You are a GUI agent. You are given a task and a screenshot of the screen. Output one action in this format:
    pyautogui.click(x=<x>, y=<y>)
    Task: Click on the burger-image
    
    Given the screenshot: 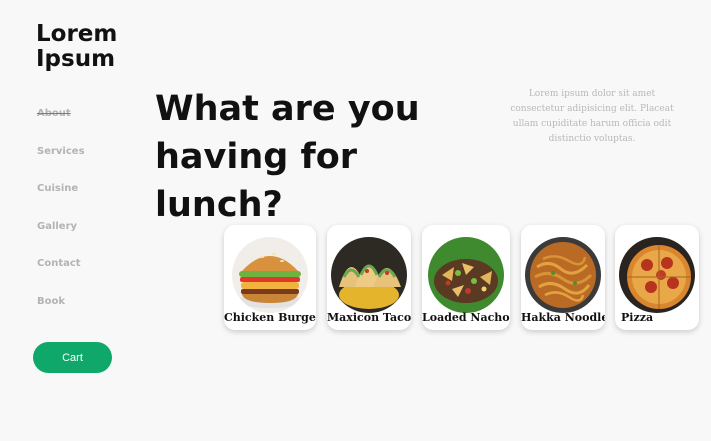 What is the action you would take?
    pyautogui.click(x=270, y=275)
    